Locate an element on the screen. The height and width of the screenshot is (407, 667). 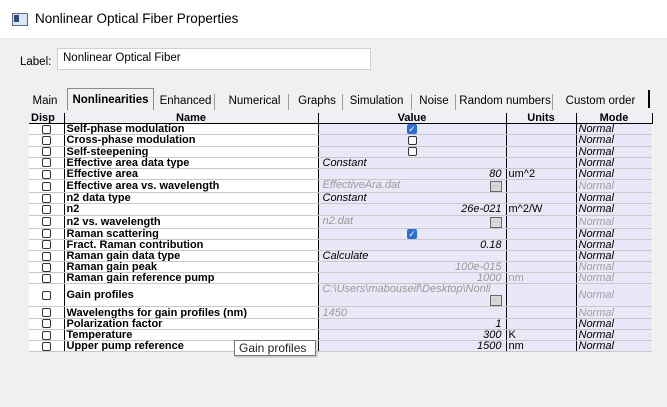
header-units: Units is located at coordinates (541, 119).